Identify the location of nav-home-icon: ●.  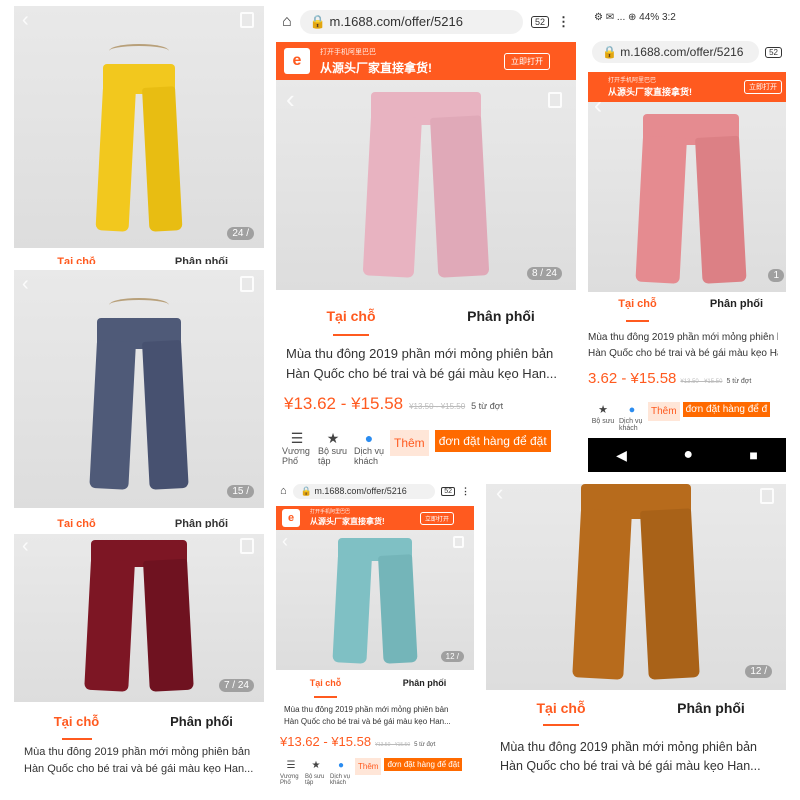
(688, 455).